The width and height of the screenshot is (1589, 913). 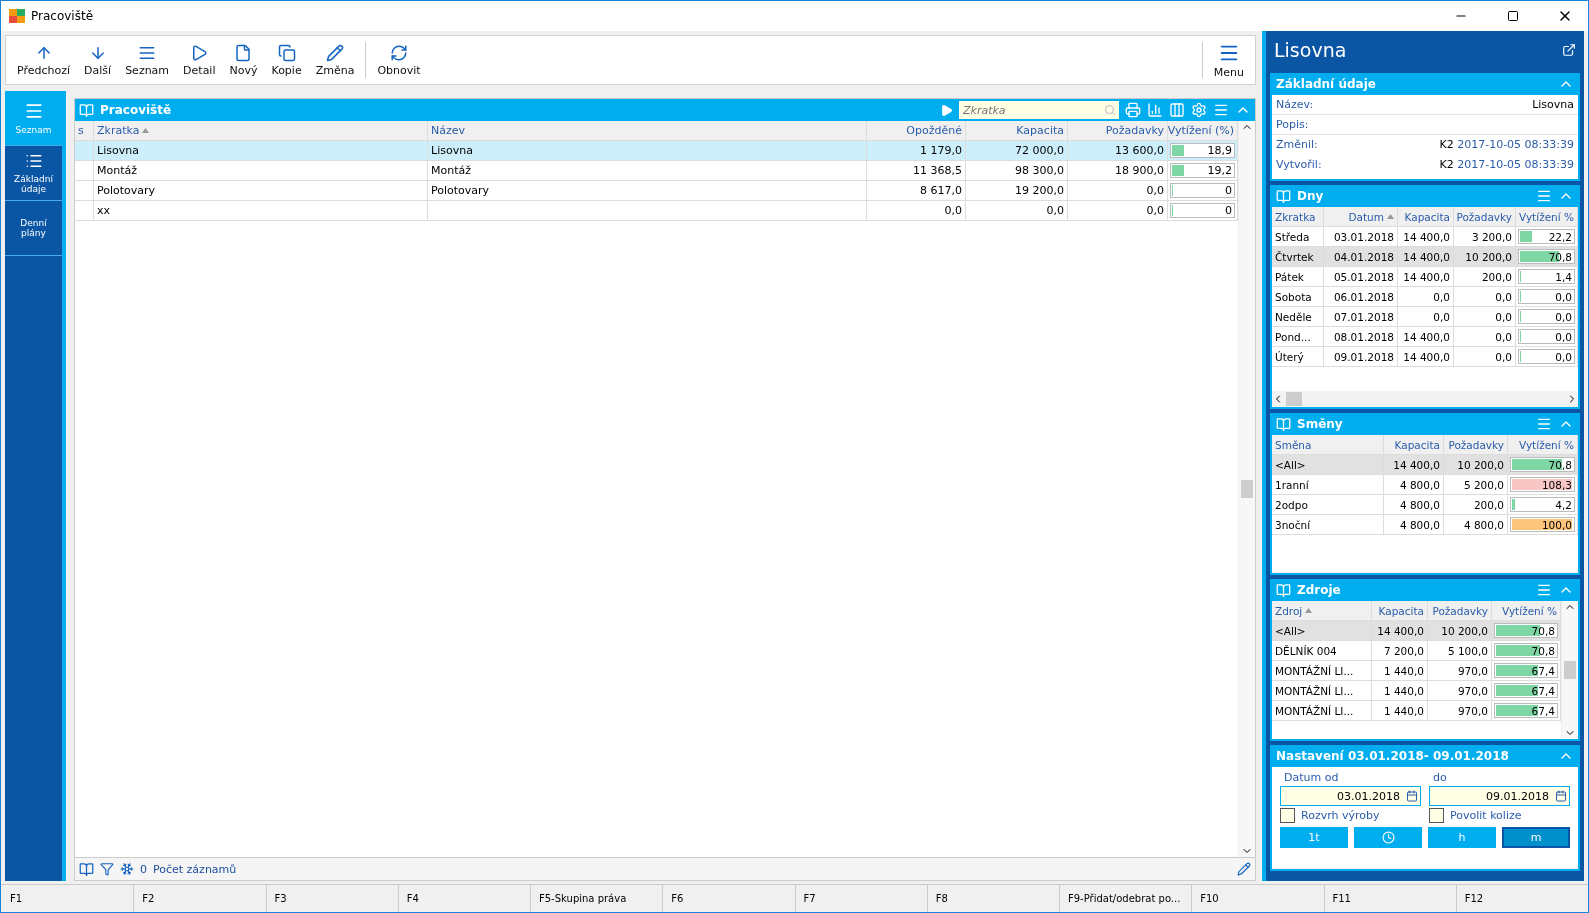 I want to click on table-cell: 3 200,0, so click(x=1485, y=237).